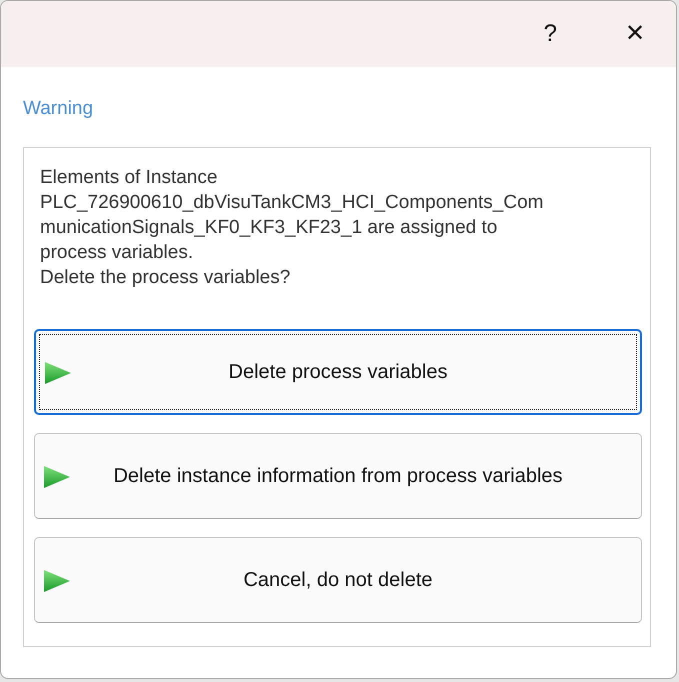 The height and width of the screenshot is (682, 679). I want to click on help-button: ?, so click(550, 34).